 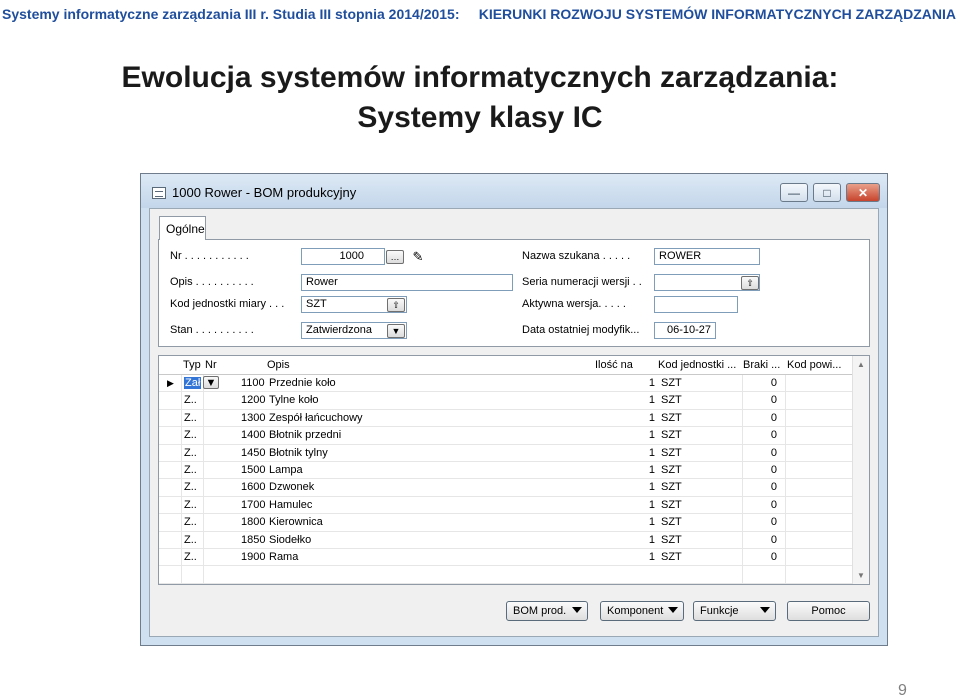 What do you see at coordinates (506, 540) in the screenshot?
I see `table-row: Z.. 1850 Siodełko 1 SZT 0` at bounding box center [506, 540].